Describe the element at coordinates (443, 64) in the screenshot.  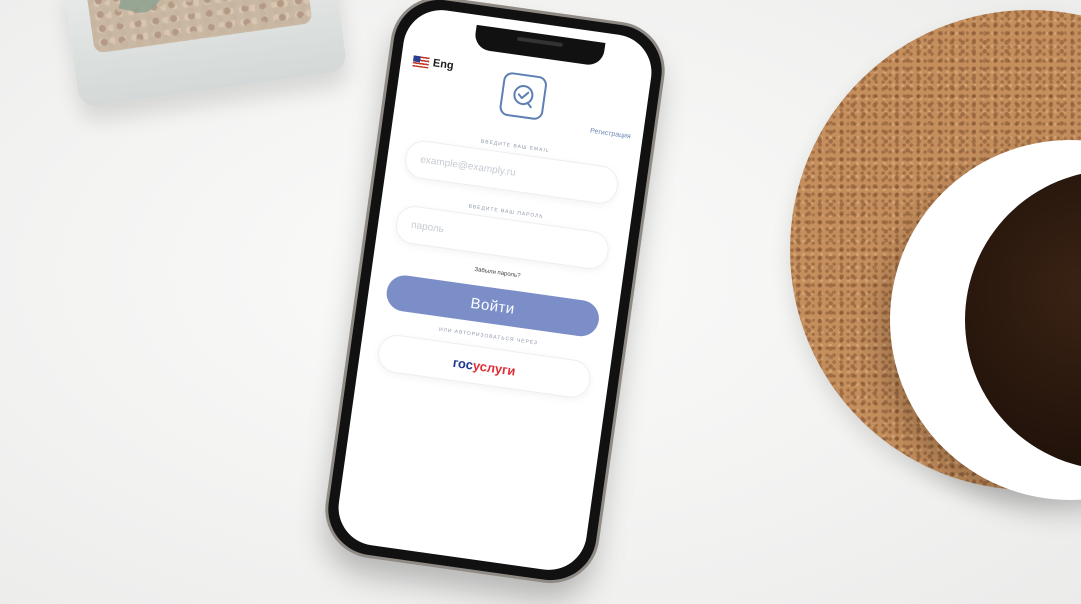
I see `language-label: Eng` at that location.